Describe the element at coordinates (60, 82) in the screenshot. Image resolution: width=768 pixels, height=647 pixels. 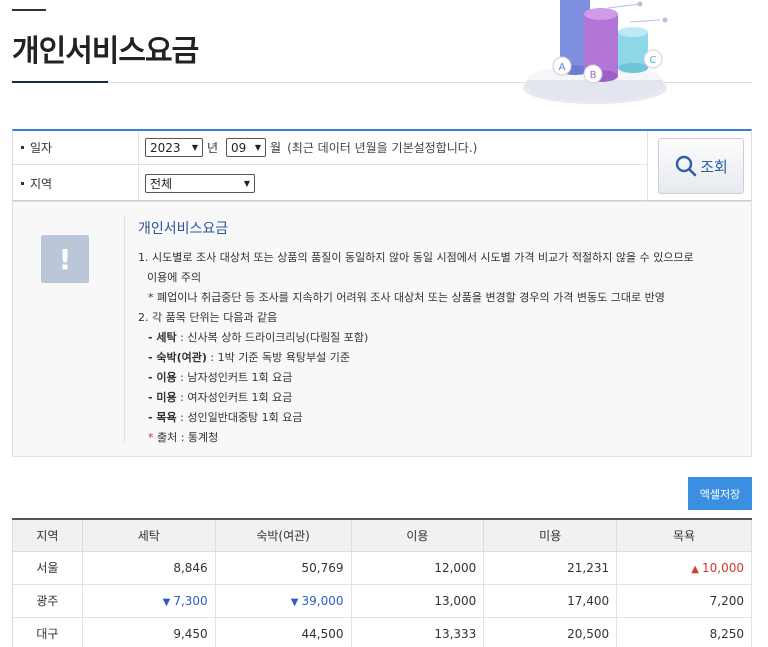
I see `title-underline` at that location.